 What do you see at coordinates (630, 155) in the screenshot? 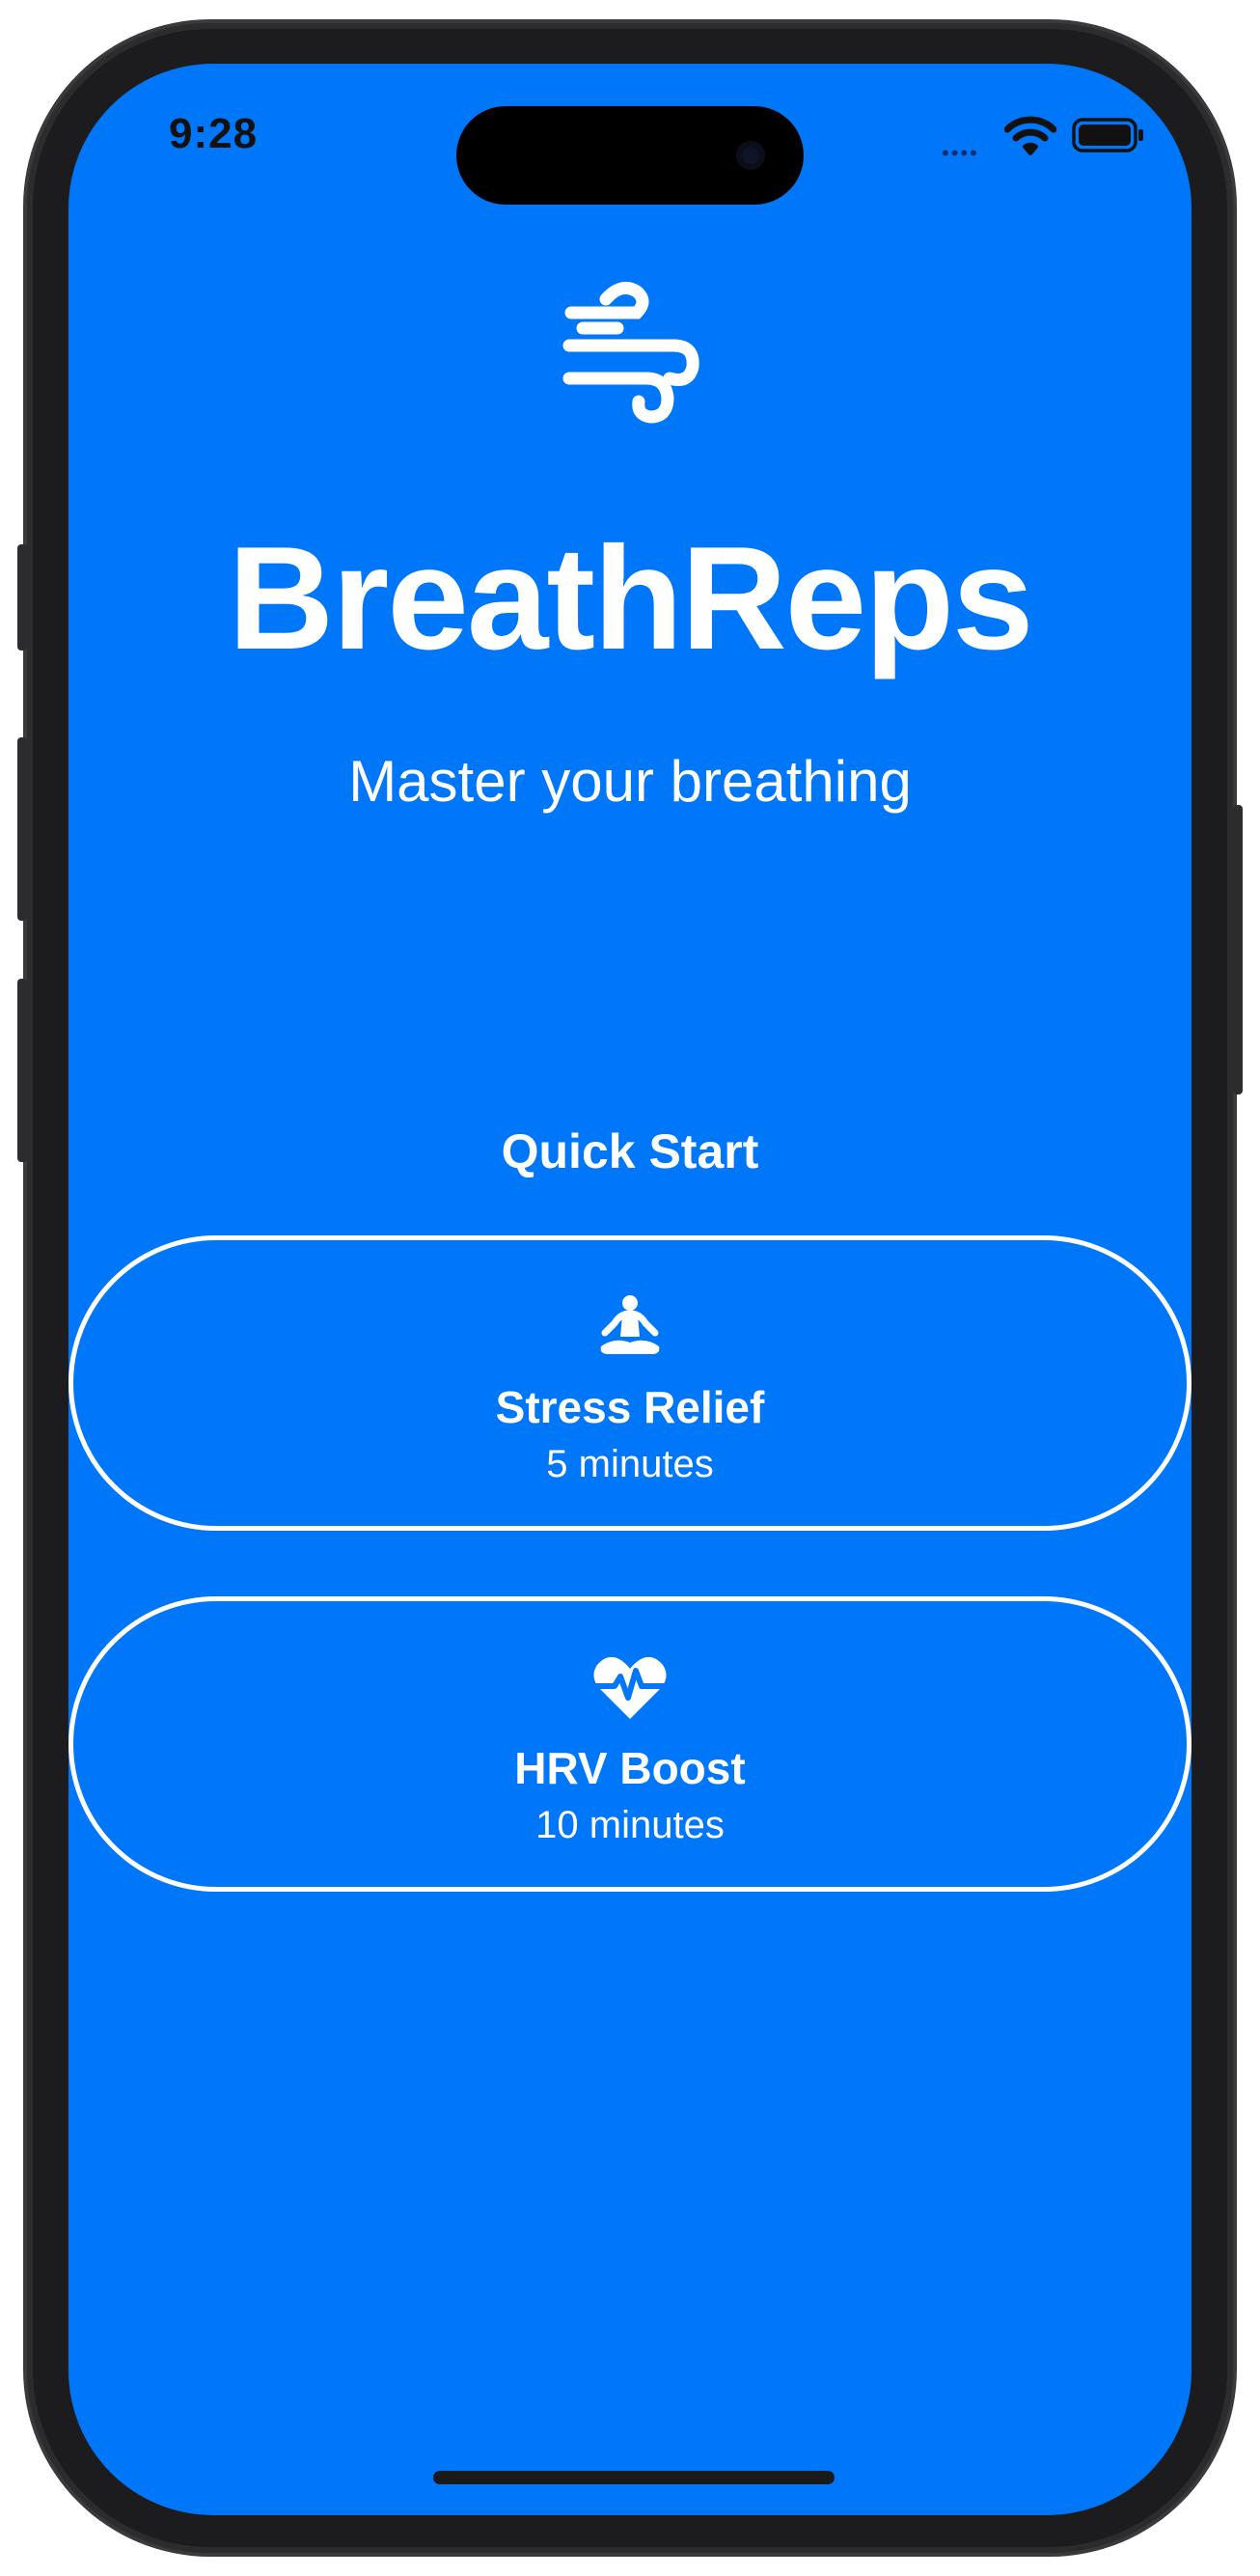
I see `dynamic-island` at bounding box center [630, 155].